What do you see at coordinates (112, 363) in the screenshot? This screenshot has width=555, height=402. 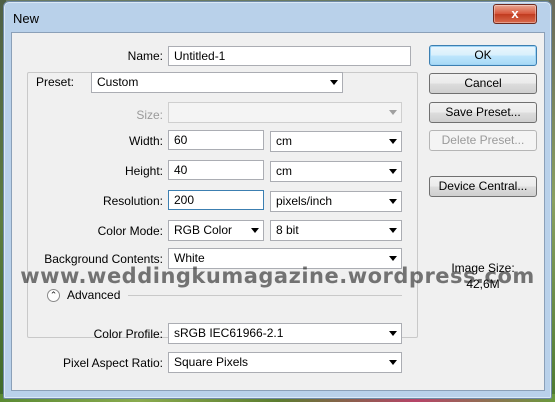 I see `pixel-aspect-ratio-label: Pixel Aspect Ratio:` at bounding box center [112, 363].